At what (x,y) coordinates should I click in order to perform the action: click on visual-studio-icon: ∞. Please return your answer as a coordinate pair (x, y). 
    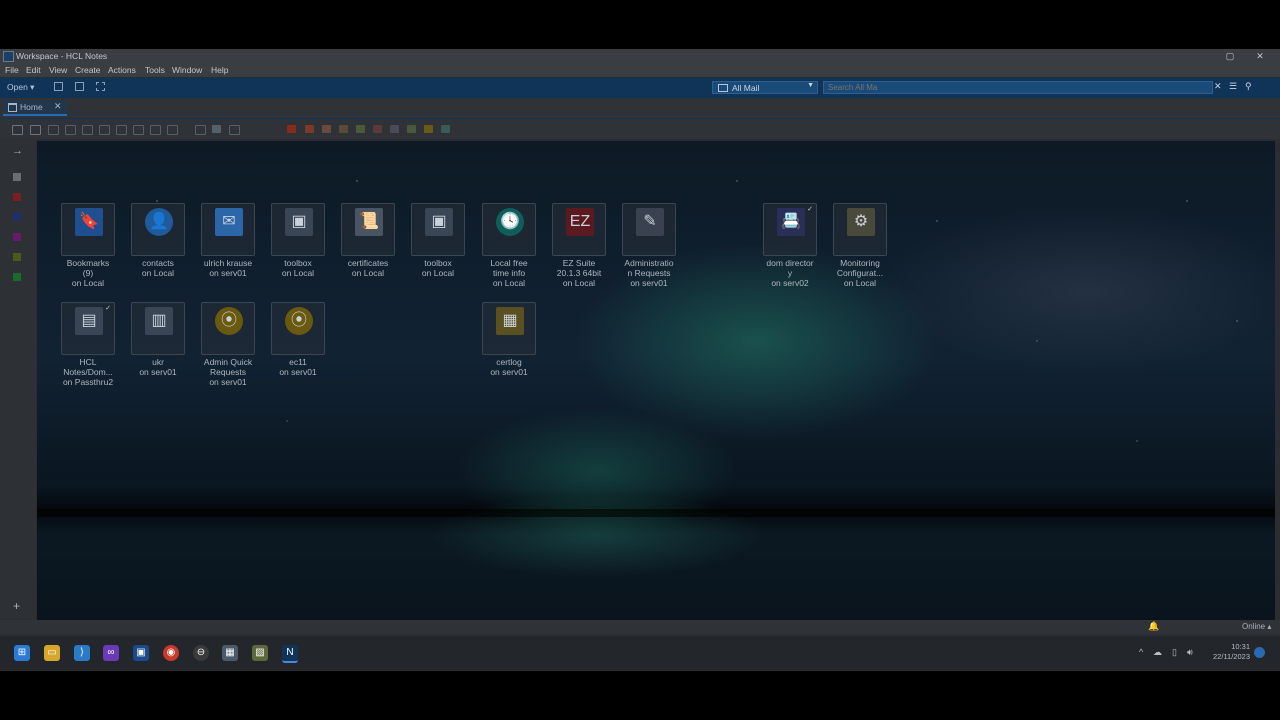
    Looking at the image, I should click on (111, 653).